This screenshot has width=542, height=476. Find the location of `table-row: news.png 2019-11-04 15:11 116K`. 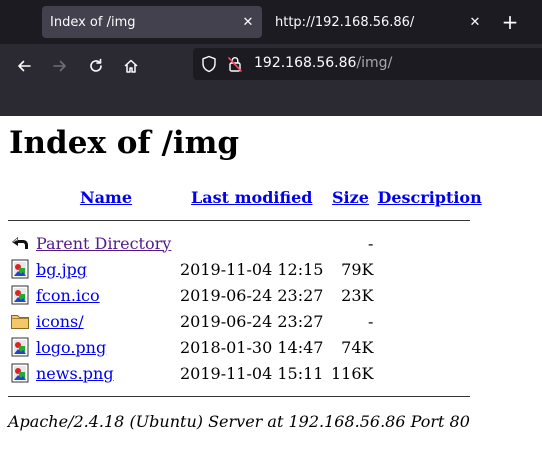

table-row: news.png 2019-11-04 15:11 116K is located at coordinates (246, 373).